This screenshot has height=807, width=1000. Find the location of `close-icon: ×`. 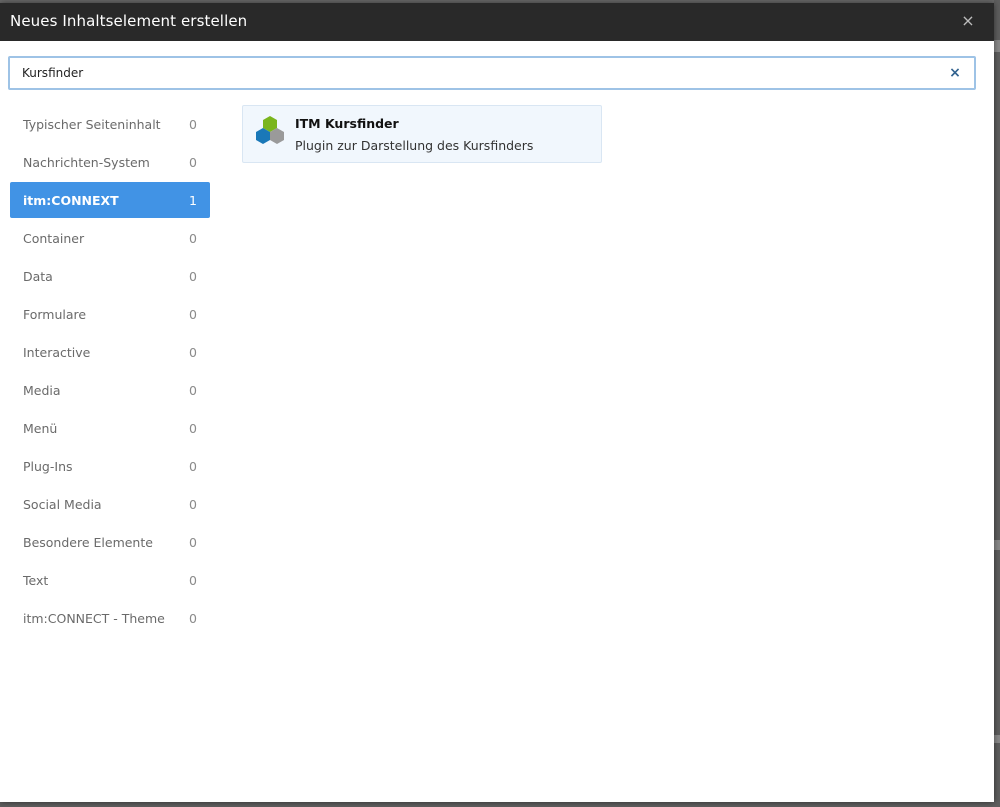

close-icon: × is located at coordinates (968, 21).